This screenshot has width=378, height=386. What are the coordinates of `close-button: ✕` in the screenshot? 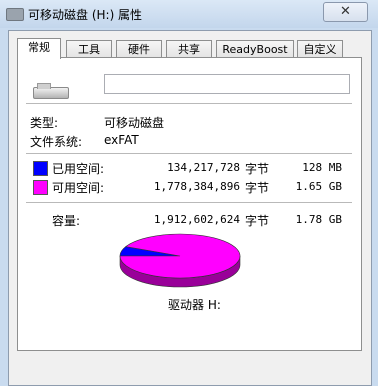 It's located at (345, 12).